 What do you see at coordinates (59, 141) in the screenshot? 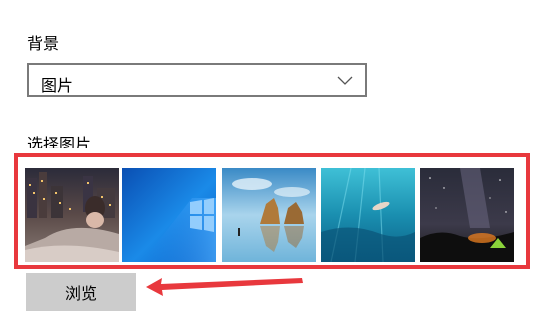
I see `choose-picture-label: 选择图片` at bounding box center [59, 141].